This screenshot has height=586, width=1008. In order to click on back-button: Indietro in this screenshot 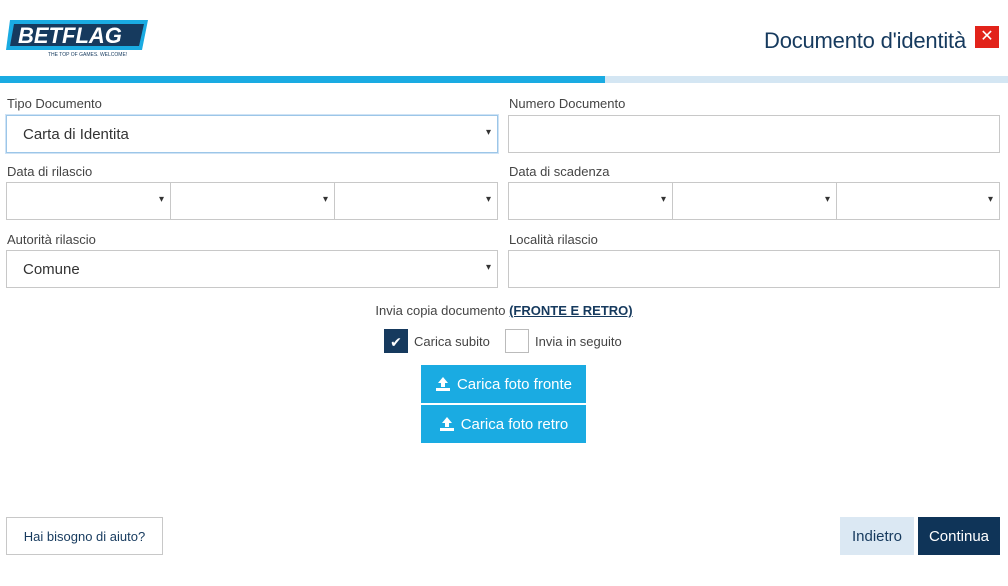, I will do `click(877, 536)`.